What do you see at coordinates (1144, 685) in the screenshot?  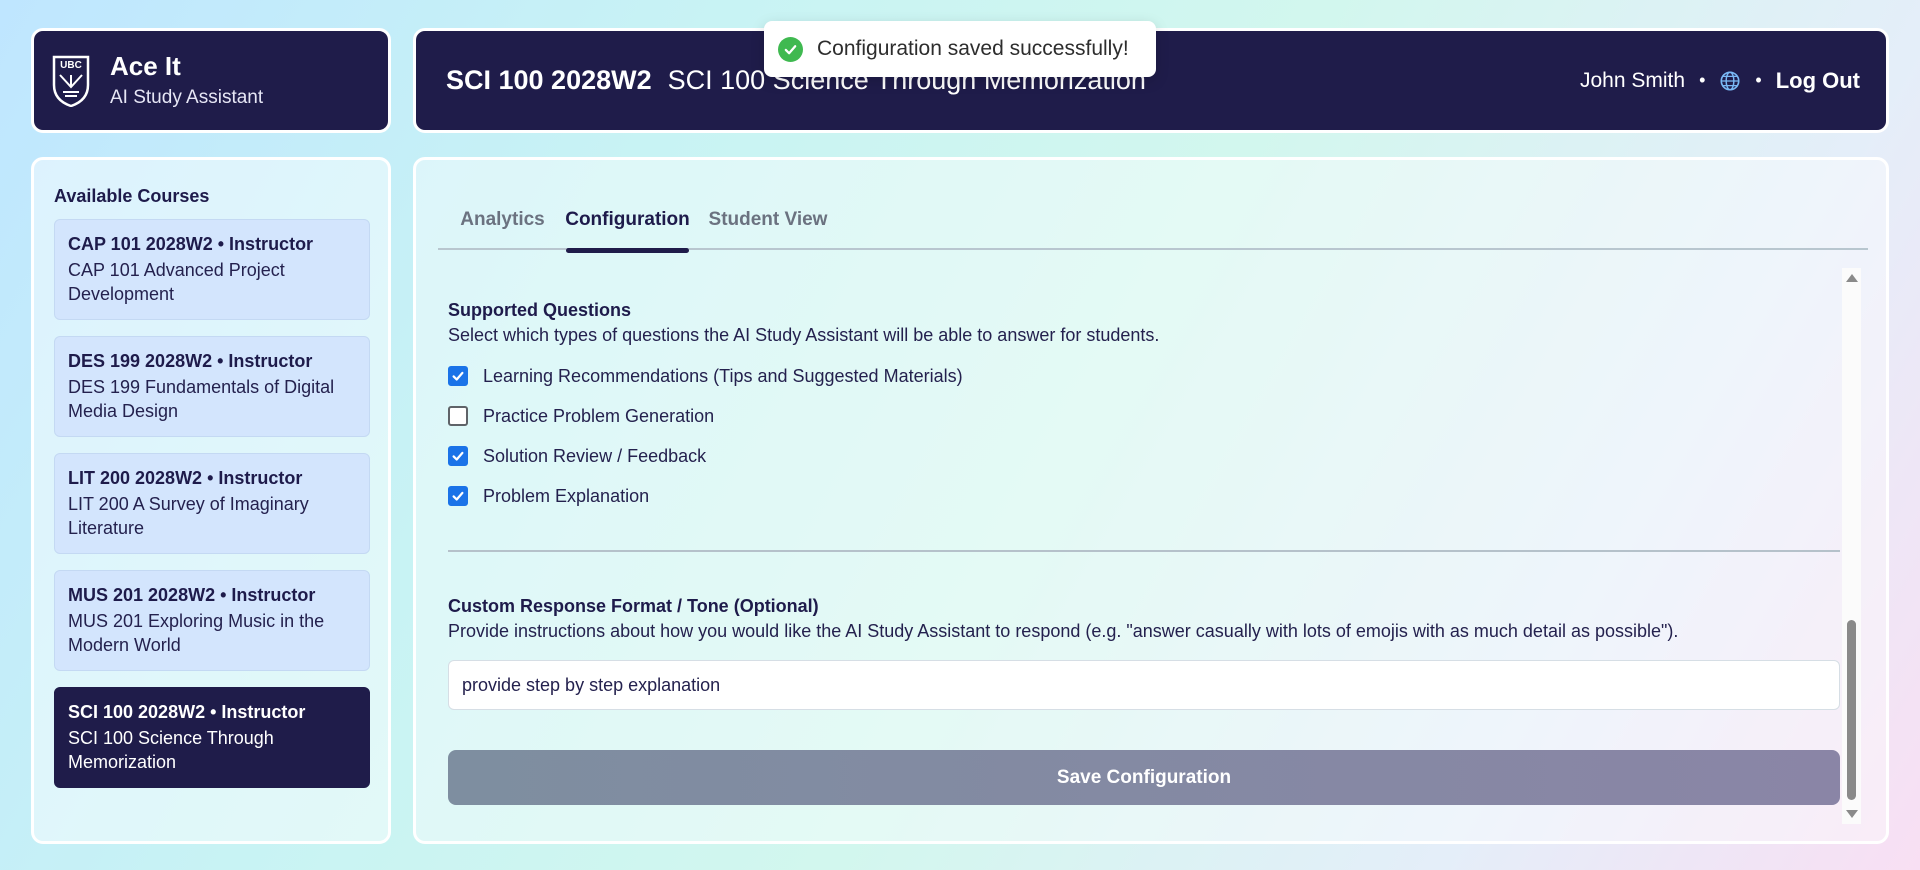 I see `custom-format-input` at bounding box center [1144, 685].